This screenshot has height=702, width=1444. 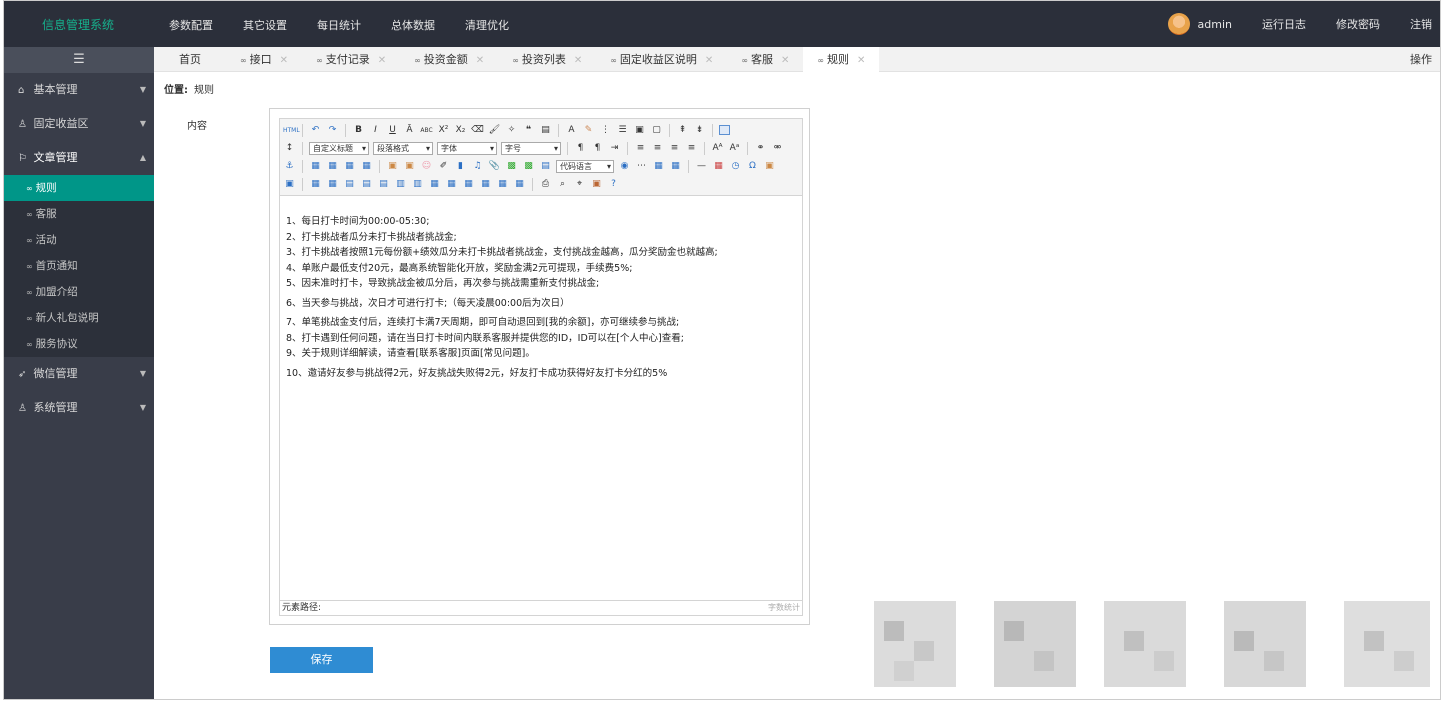 What do you see at coordinates (434, 184) in the screenshot?
I see `merge-cells-icon: ▦` at bounding box center [434, 184].